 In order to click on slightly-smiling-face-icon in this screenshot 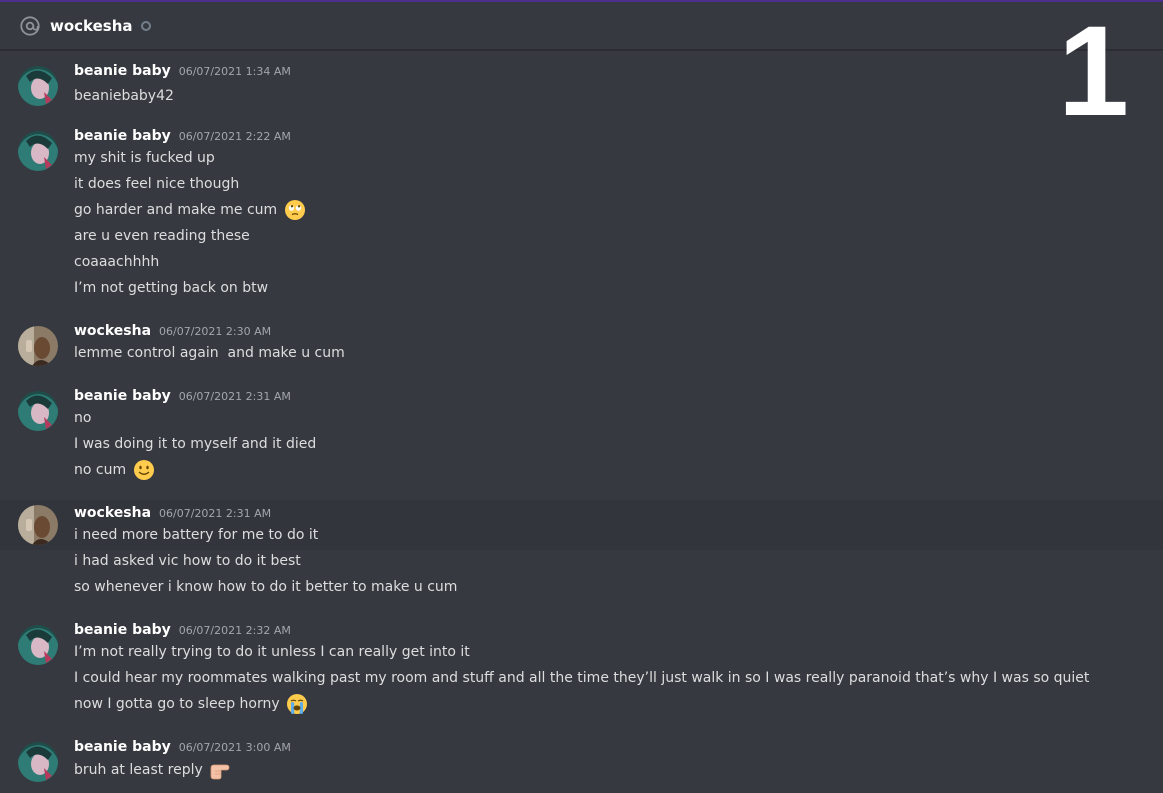, I will do `click(144, 470)`.